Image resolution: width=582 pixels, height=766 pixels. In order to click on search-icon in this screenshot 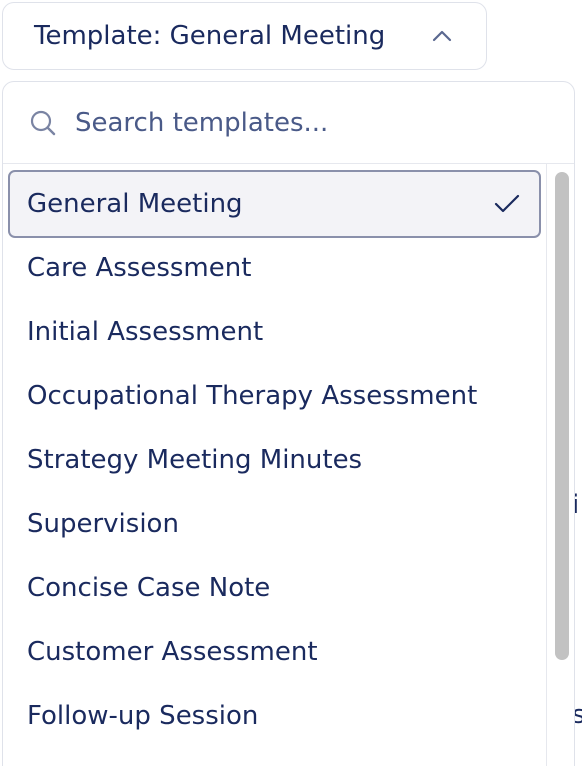, I will do `click(43, 123)`.